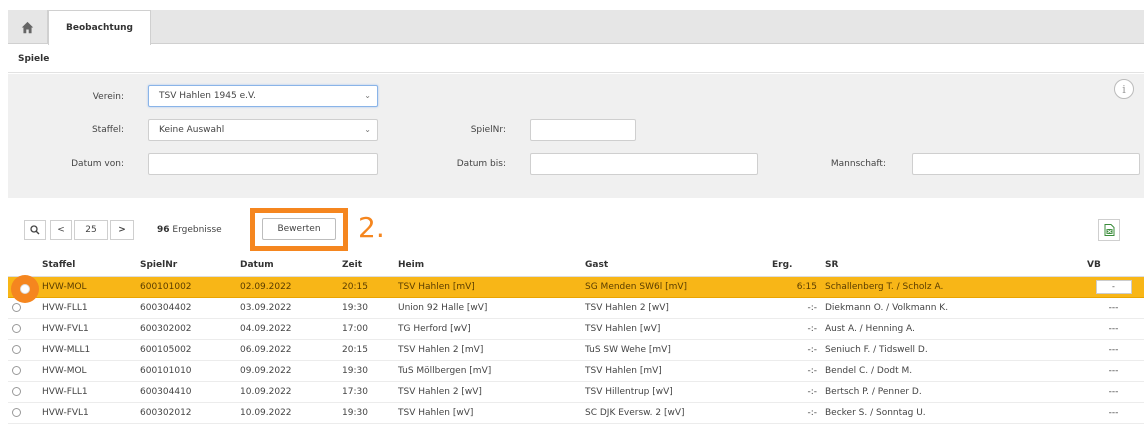 The width and height of the screenshot is (1144, 426). Describe the element at coordinates (299, 229) in the screenshot. I see `bewerten-button: Bewerten` at that location.